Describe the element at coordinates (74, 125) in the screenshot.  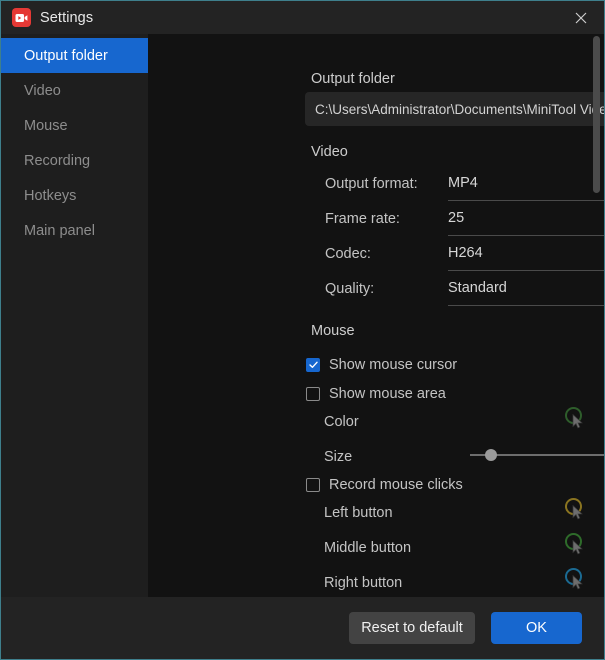
I see `sidebar-item-mouse: Mouse` at that location.